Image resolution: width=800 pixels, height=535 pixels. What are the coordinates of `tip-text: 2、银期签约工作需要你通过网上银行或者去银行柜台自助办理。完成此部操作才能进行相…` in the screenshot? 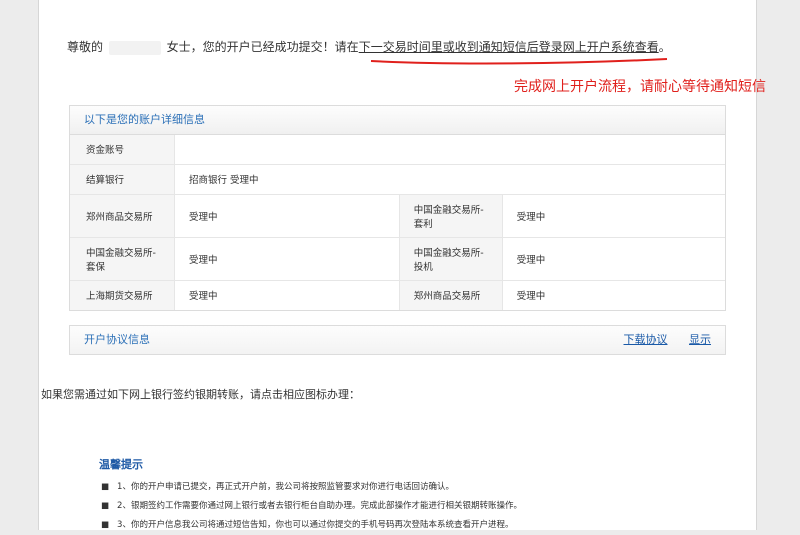 It's located at (319, 506).